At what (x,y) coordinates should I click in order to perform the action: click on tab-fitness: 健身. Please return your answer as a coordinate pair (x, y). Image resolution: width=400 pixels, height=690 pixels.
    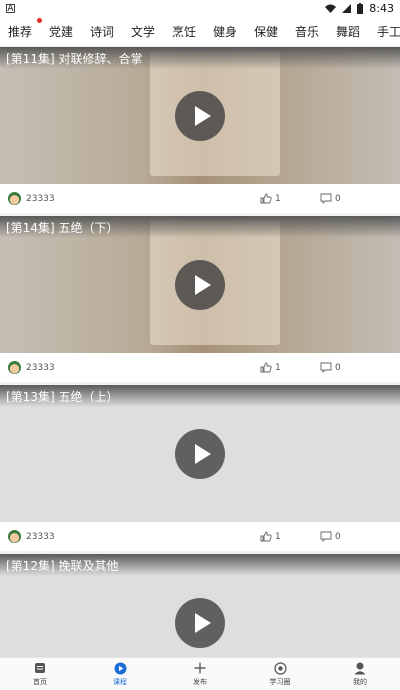
    Looking at the image, I should click on (225, 31).